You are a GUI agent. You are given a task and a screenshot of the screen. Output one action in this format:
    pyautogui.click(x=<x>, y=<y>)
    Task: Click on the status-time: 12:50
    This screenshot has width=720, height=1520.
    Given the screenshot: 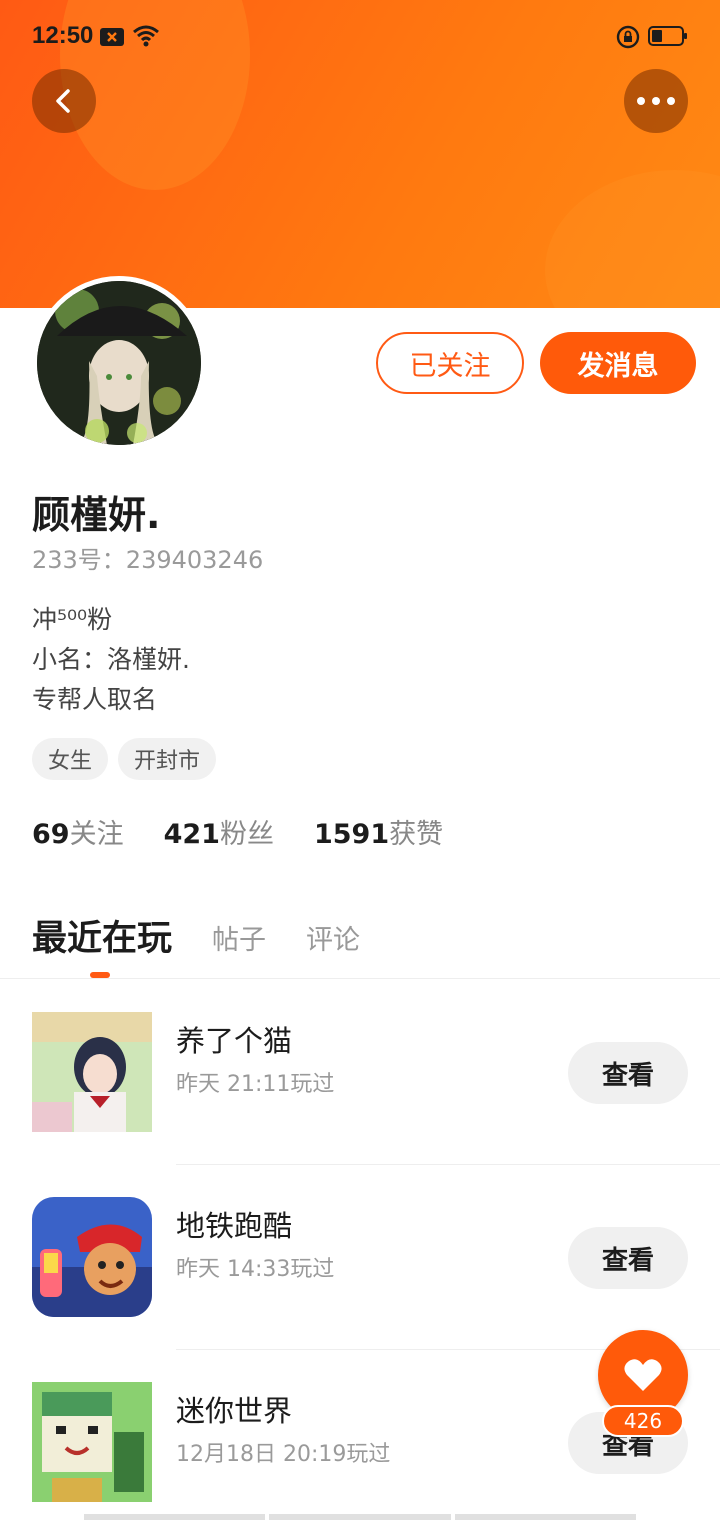 What is the action you would take?
    pyautogui.click(x=63, y=35)
    